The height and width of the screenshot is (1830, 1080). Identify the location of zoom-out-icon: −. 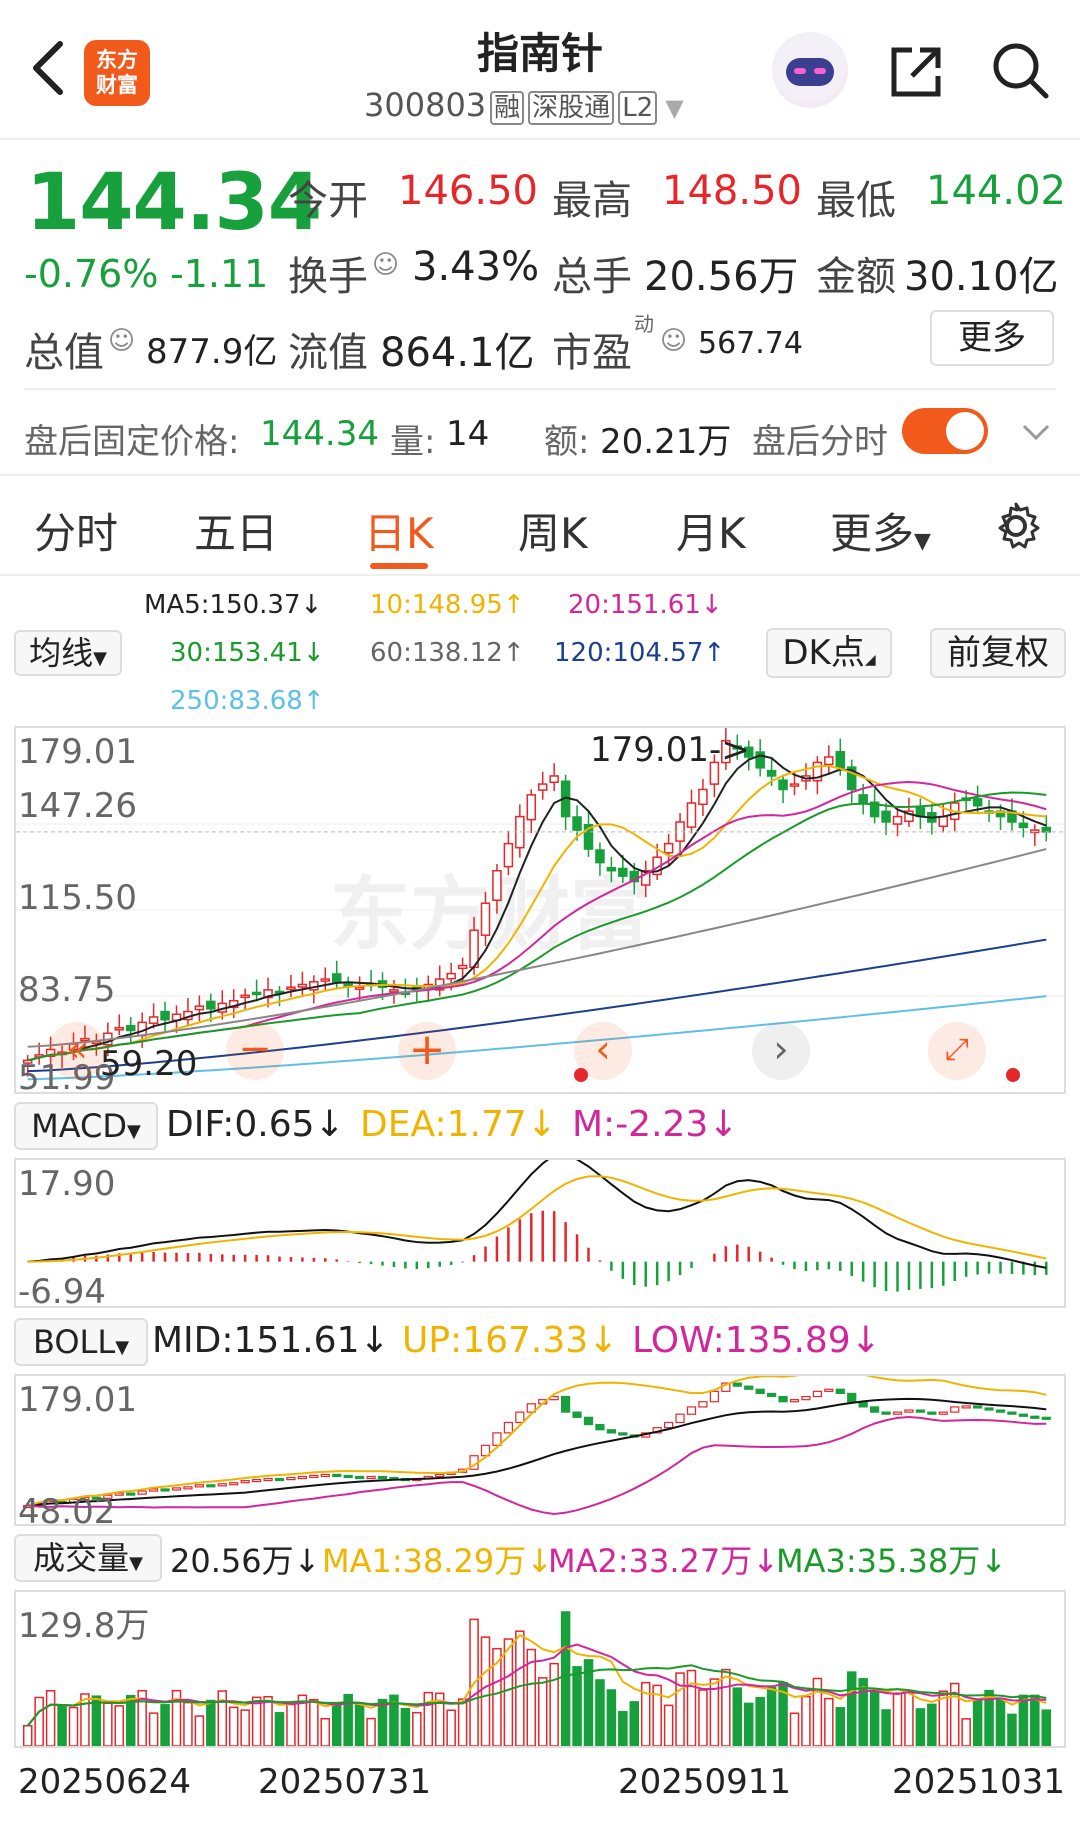
(255, 1051).